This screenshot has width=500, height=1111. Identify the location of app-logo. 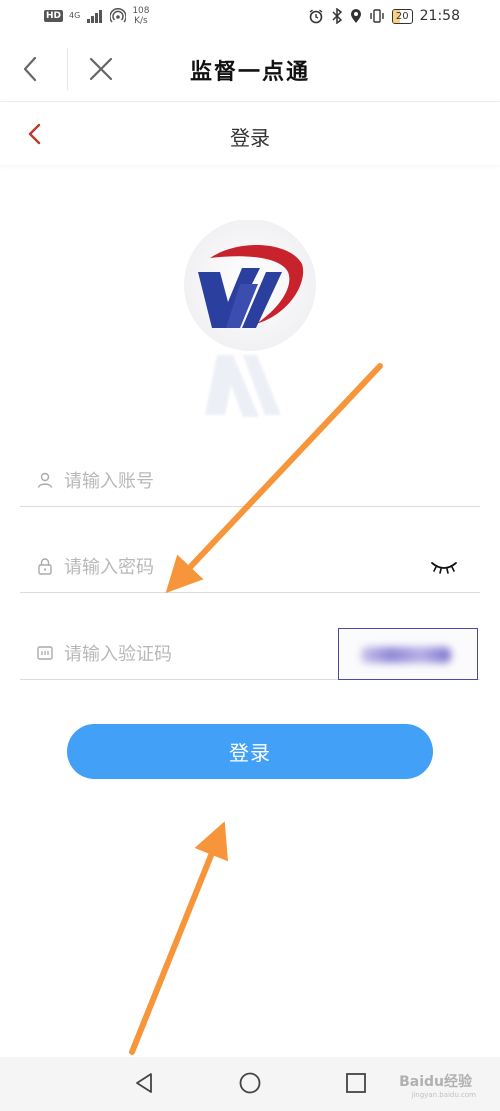
(250, 289).